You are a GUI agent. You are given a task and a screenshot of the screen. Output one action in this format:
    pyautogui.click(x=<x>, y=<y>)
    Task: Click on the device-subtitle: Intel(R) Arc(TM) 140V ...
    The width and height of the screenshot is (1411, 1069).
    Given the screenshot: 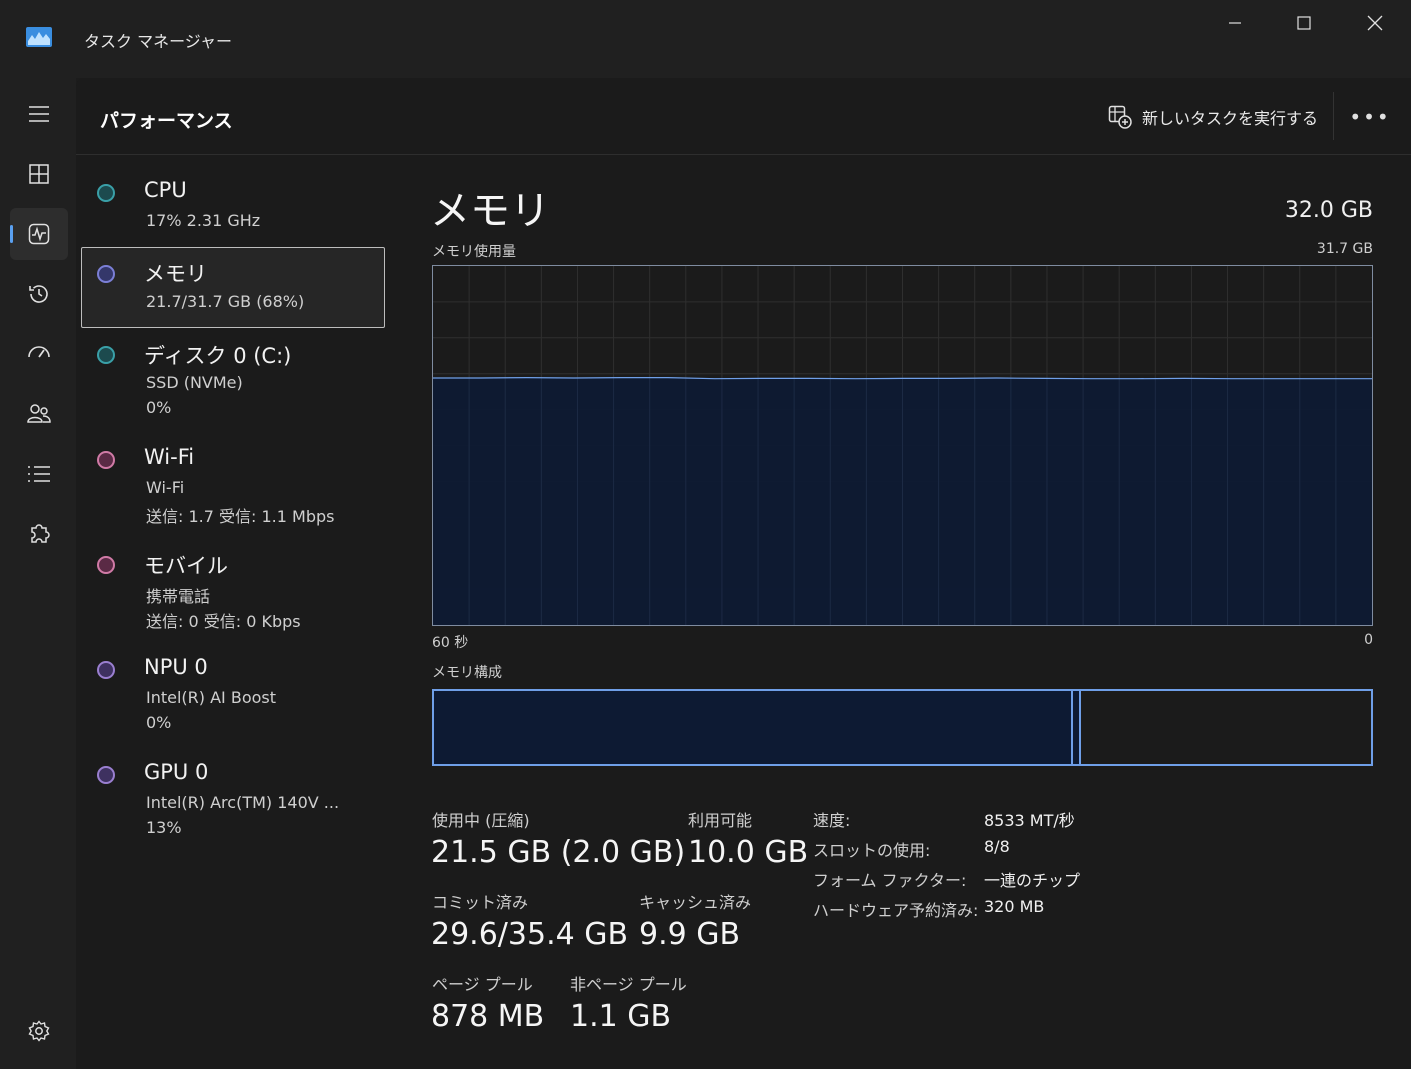 What is the action you would take?
    pyautogui.click(x=243, y=802)
    